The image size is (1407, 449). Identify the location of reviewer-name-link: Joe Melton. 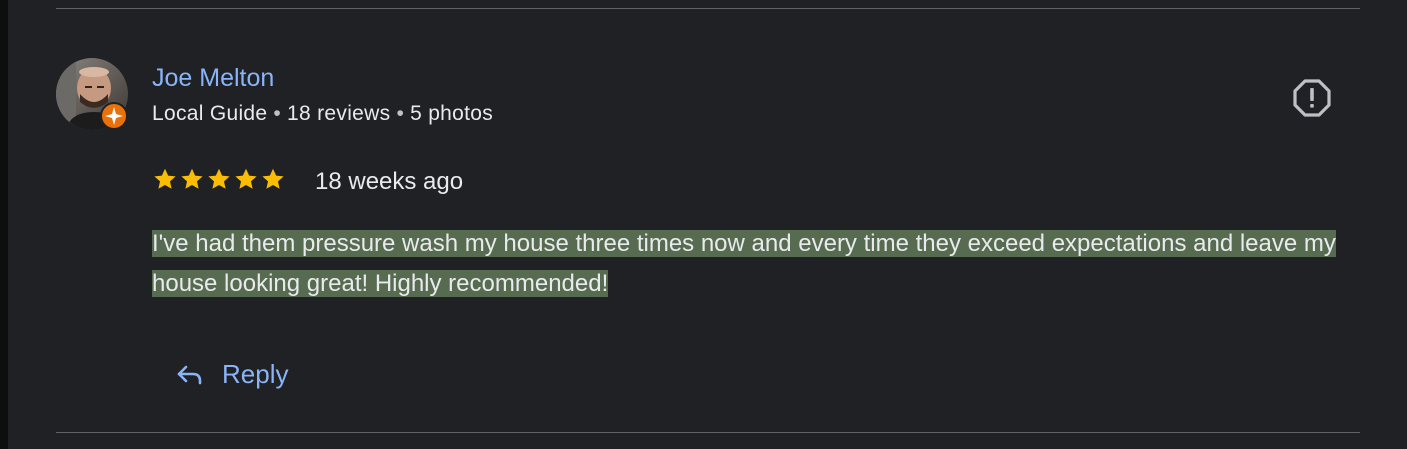
(213, 78).